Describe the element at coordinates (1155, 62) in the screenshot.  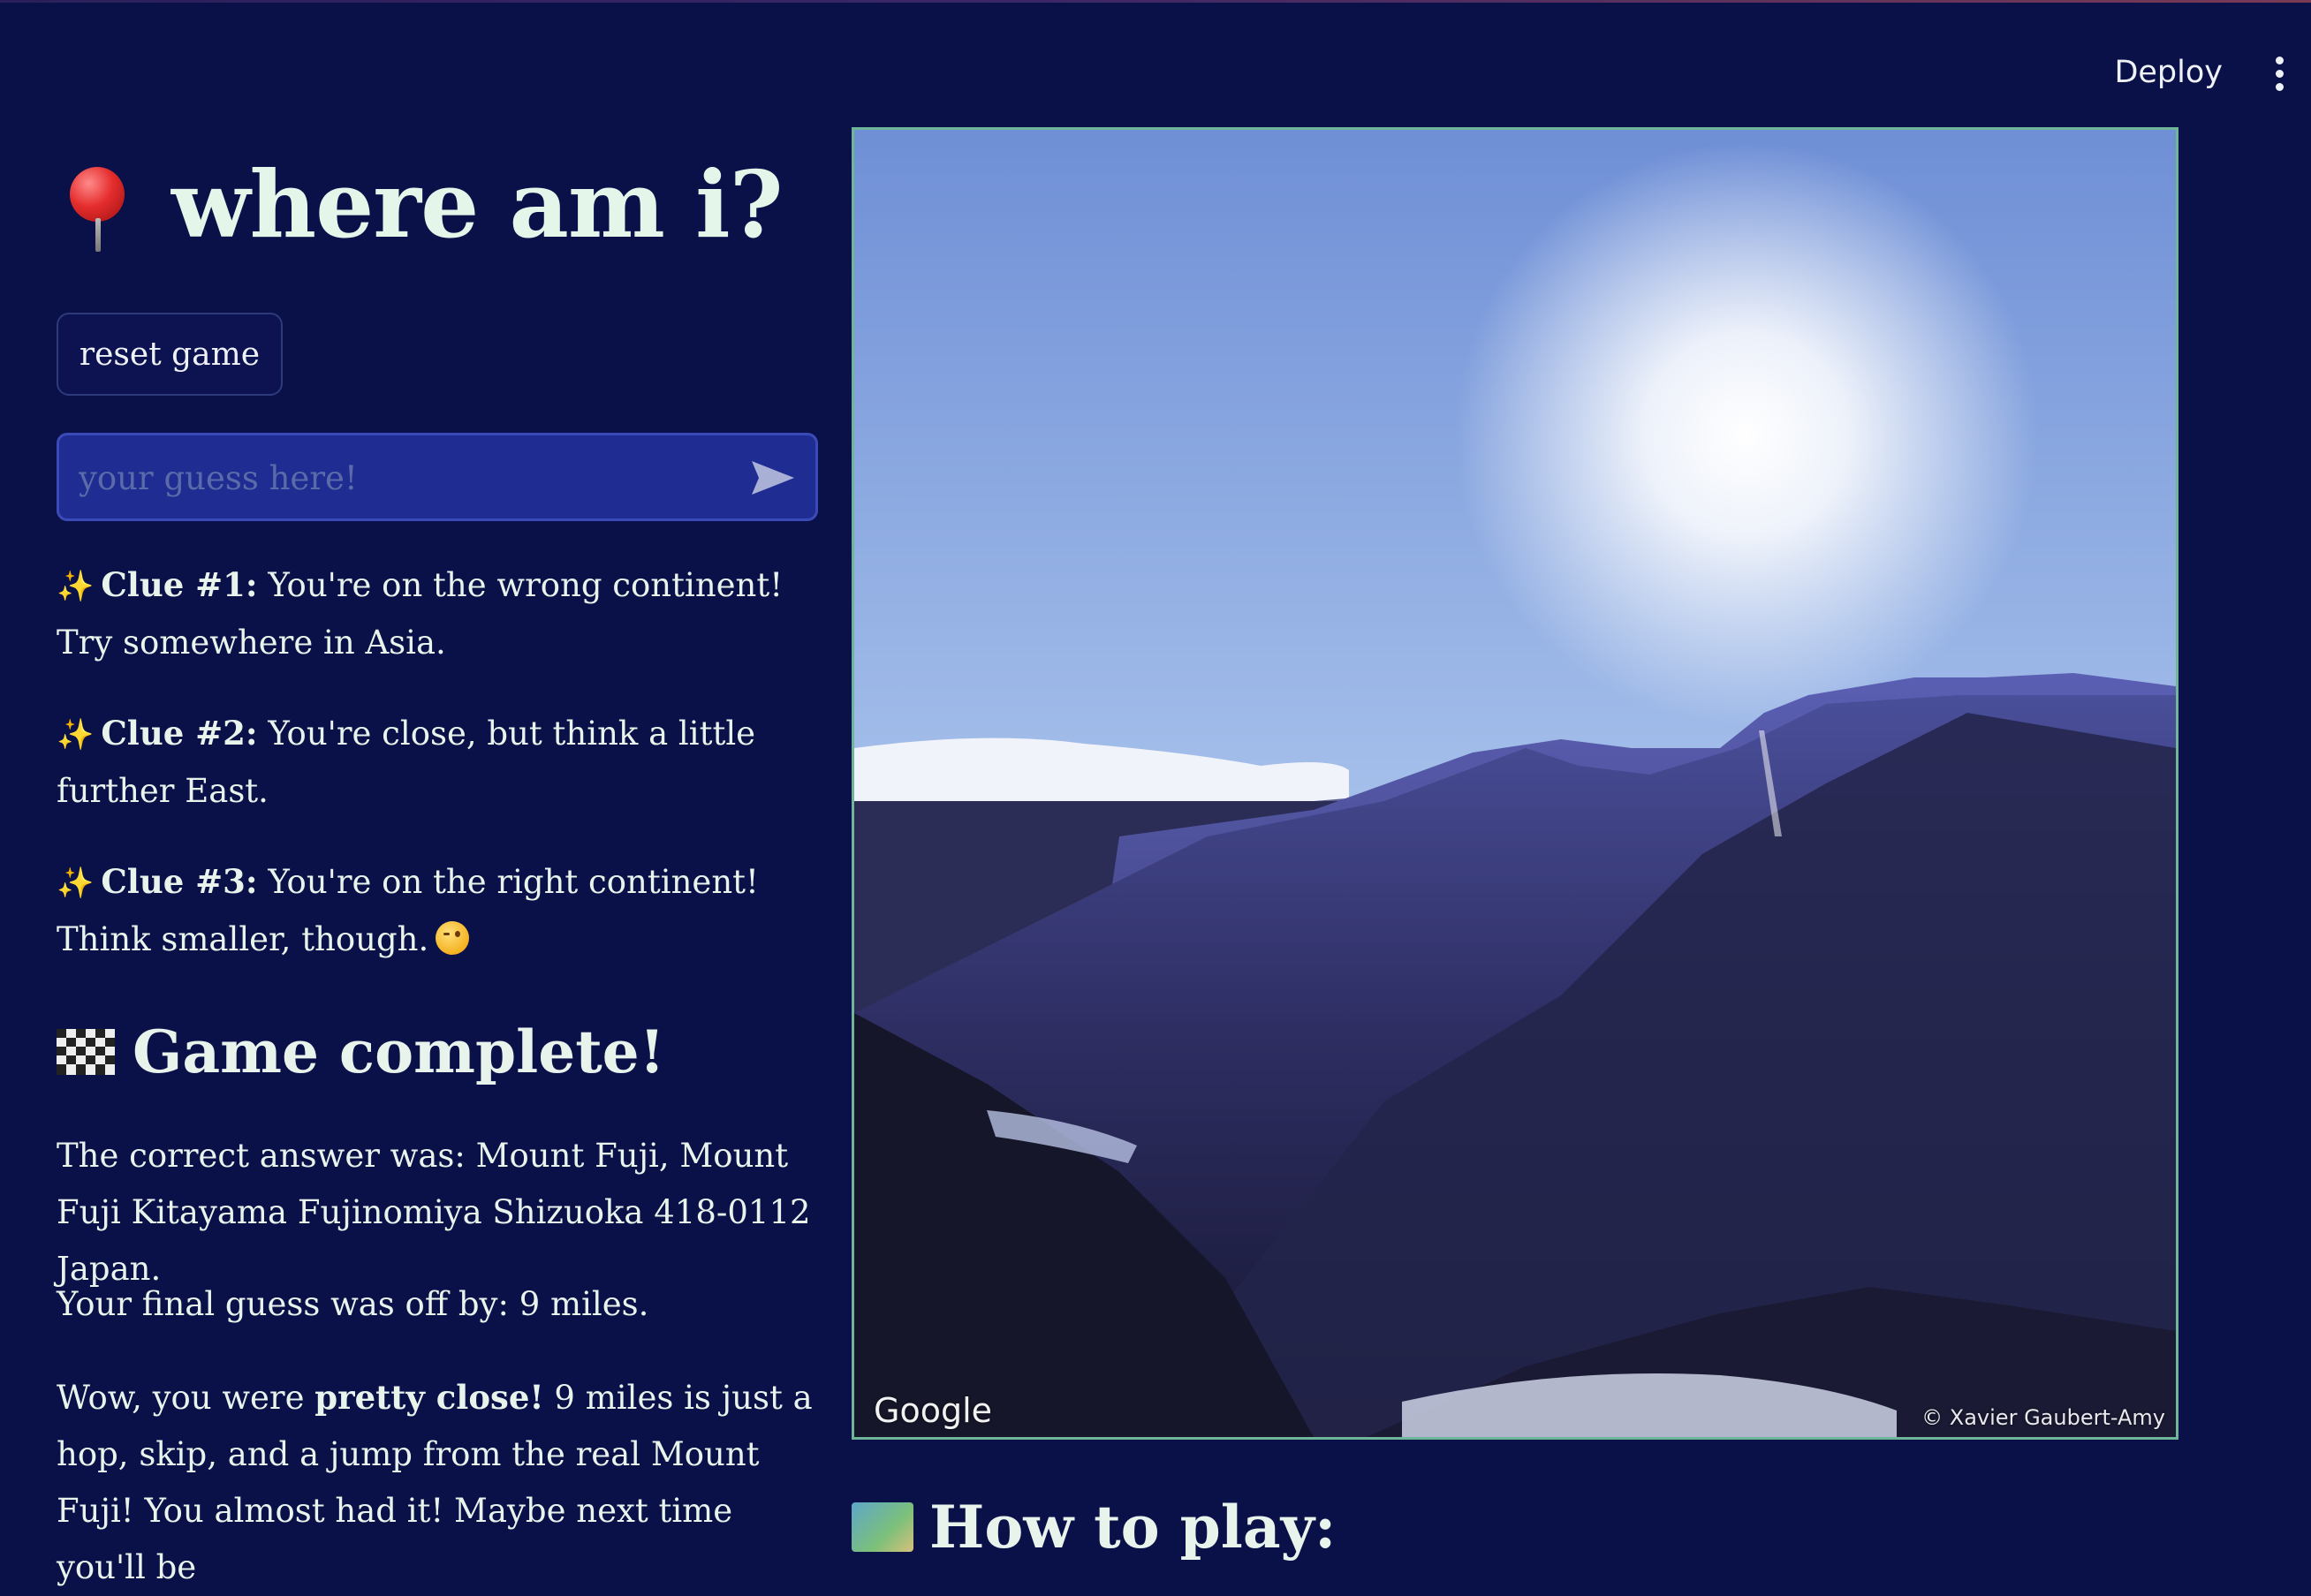
I see `app-header: Deploy` at that location.